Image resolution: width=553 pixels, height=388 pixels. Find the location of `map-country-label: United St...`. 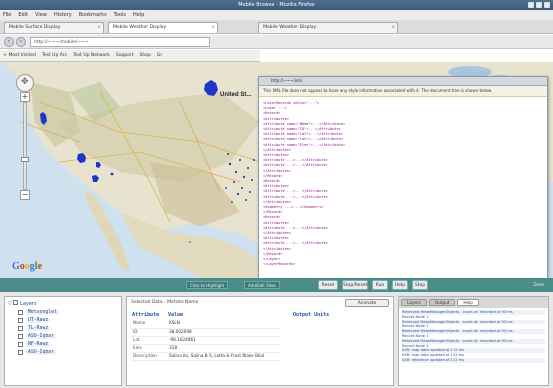

map-country-label: United St... is located at coordinates (236, 95).